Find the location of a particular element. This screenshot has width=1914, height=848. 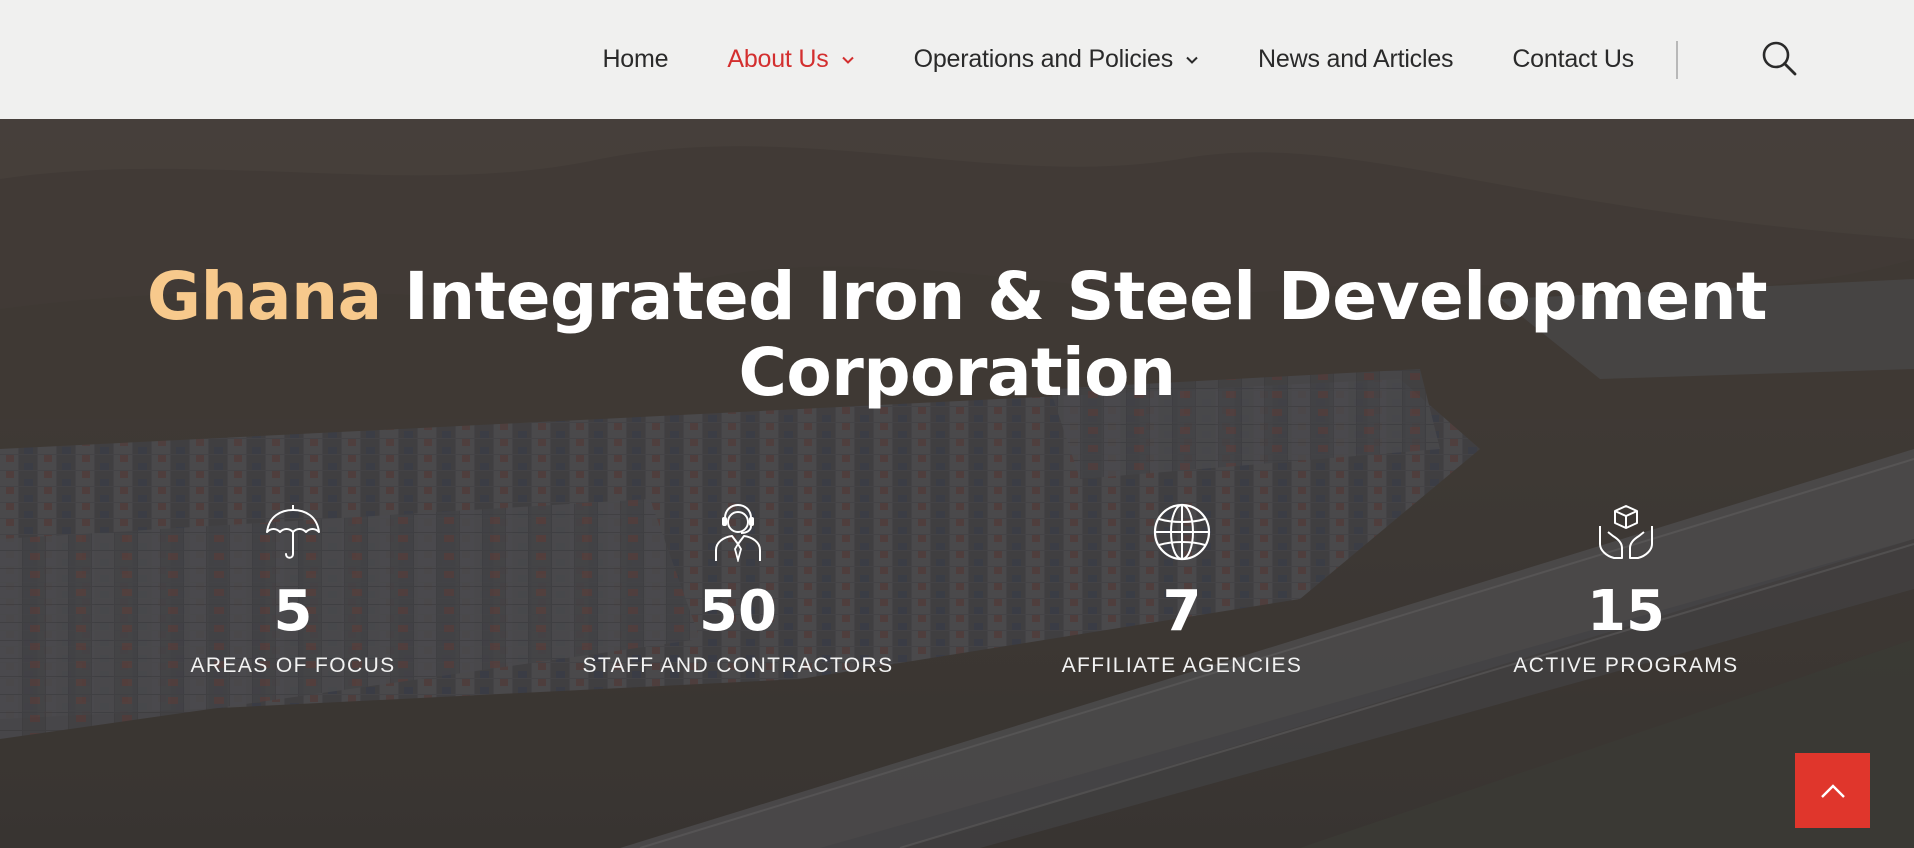

nav-item-contact-us: Contact Us is located at coordinates (1573, 59).